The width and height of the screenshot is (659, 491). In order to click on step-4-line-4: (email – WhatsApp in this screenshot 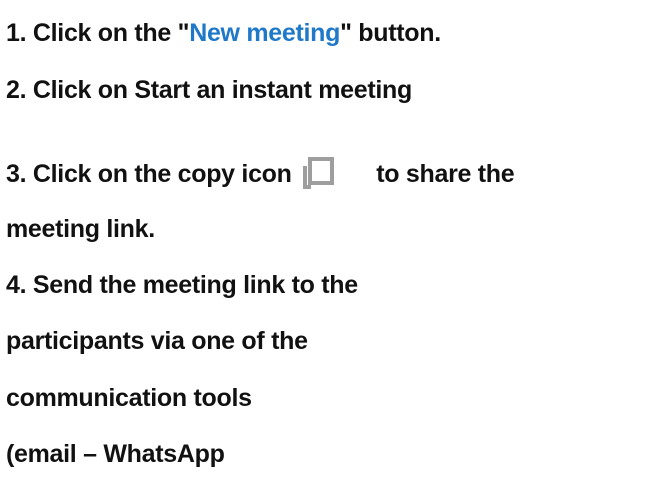, I will do `click(115, 454)`.